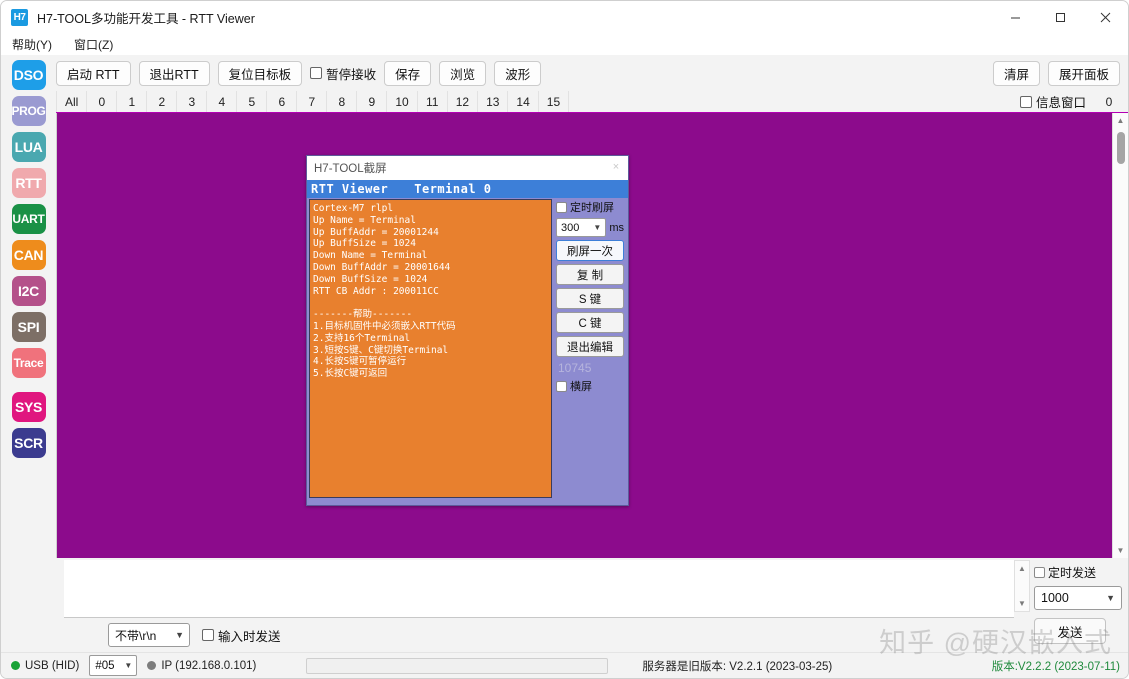  Describe the element at coordinates (28, 443) in the screenshot. I see `sidebar-item-scr: SCR` at that location.